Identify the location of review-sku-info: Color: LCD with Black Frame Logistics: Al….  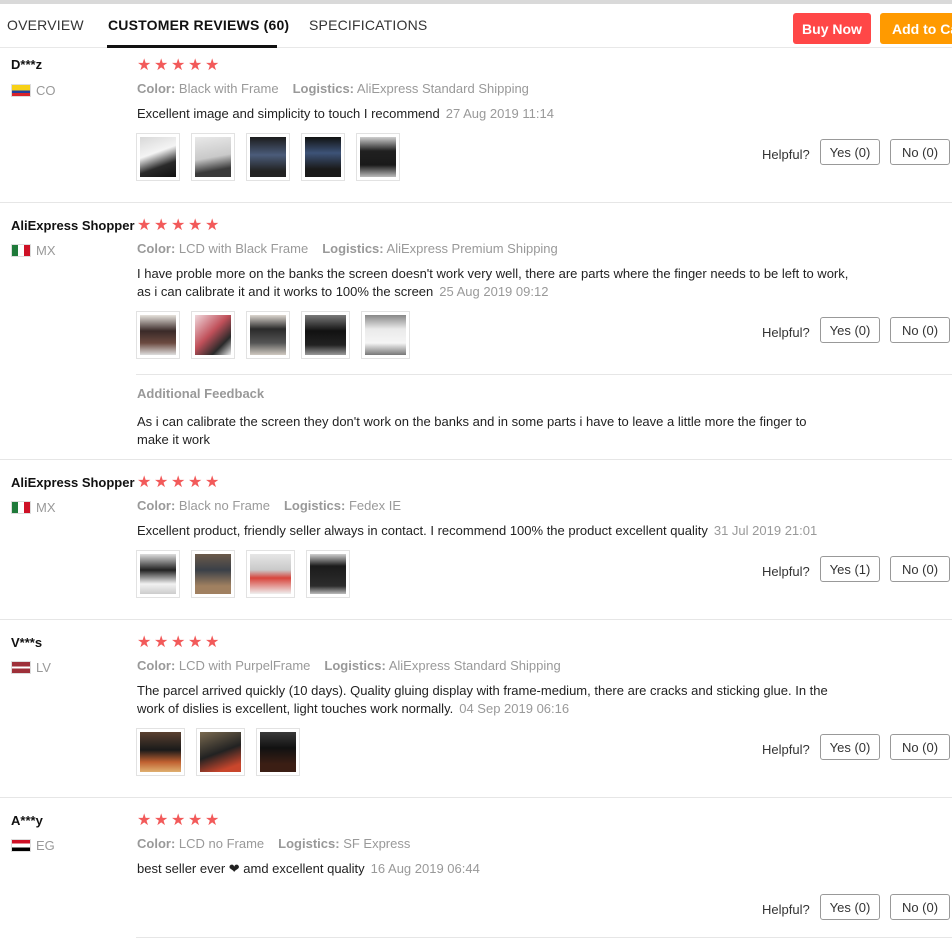
(347, 248).